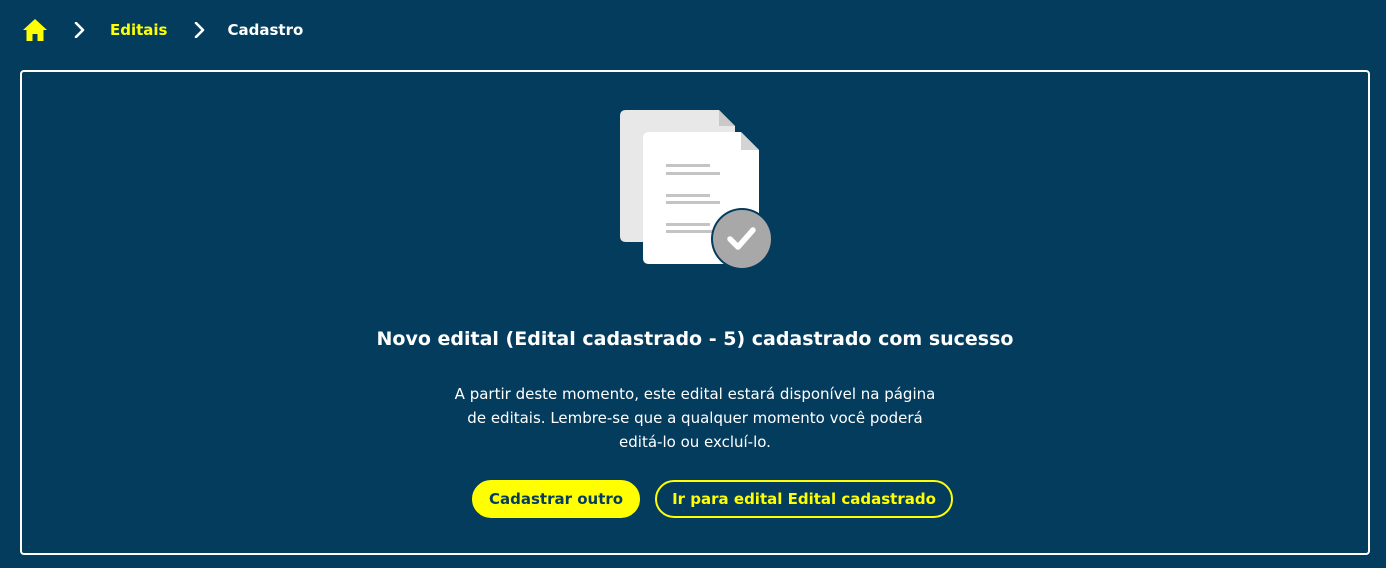 This screenshot has height=568, width=1386. What do you see at coordinates (556, 499) in the screenshot?
I see `register-another-button: Cadastrar outro` at bounding box center [556, 499].